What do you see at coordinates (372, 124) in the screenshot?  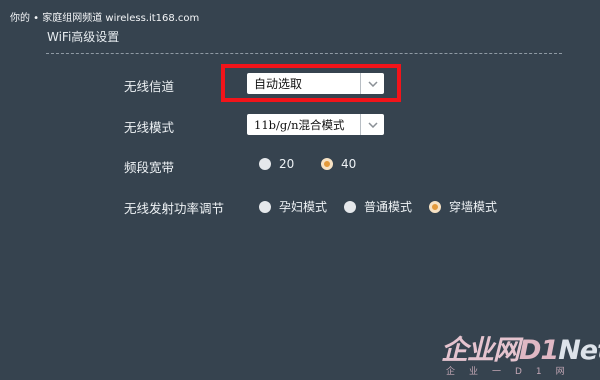 I see `chevron-down-icon` at bounding box center [372, 124].